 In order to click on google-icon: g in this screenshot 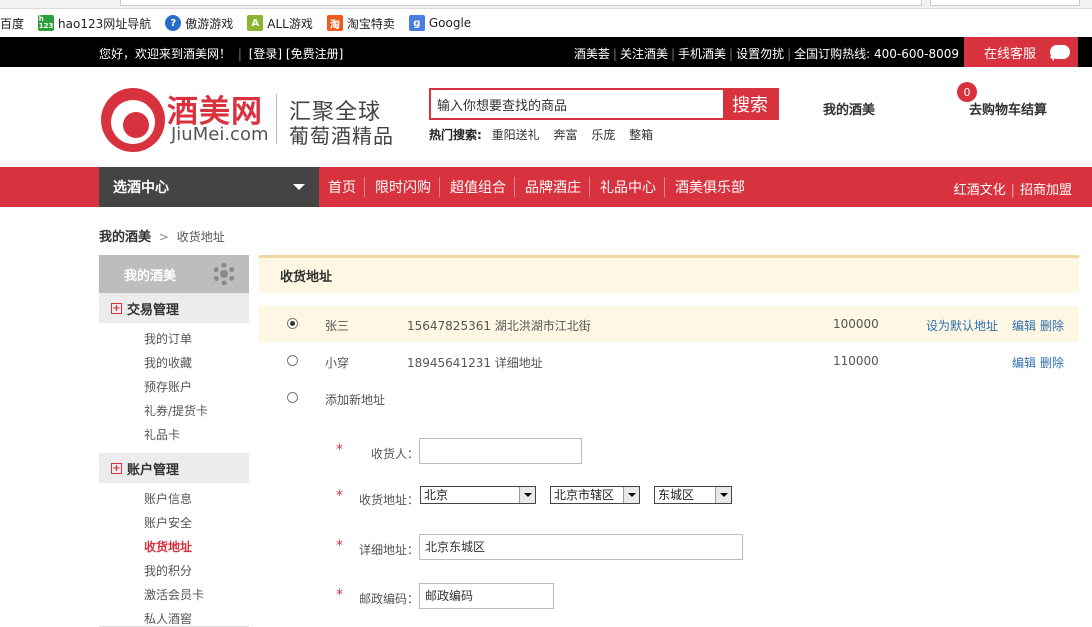, I will do `click(416, 23)`.